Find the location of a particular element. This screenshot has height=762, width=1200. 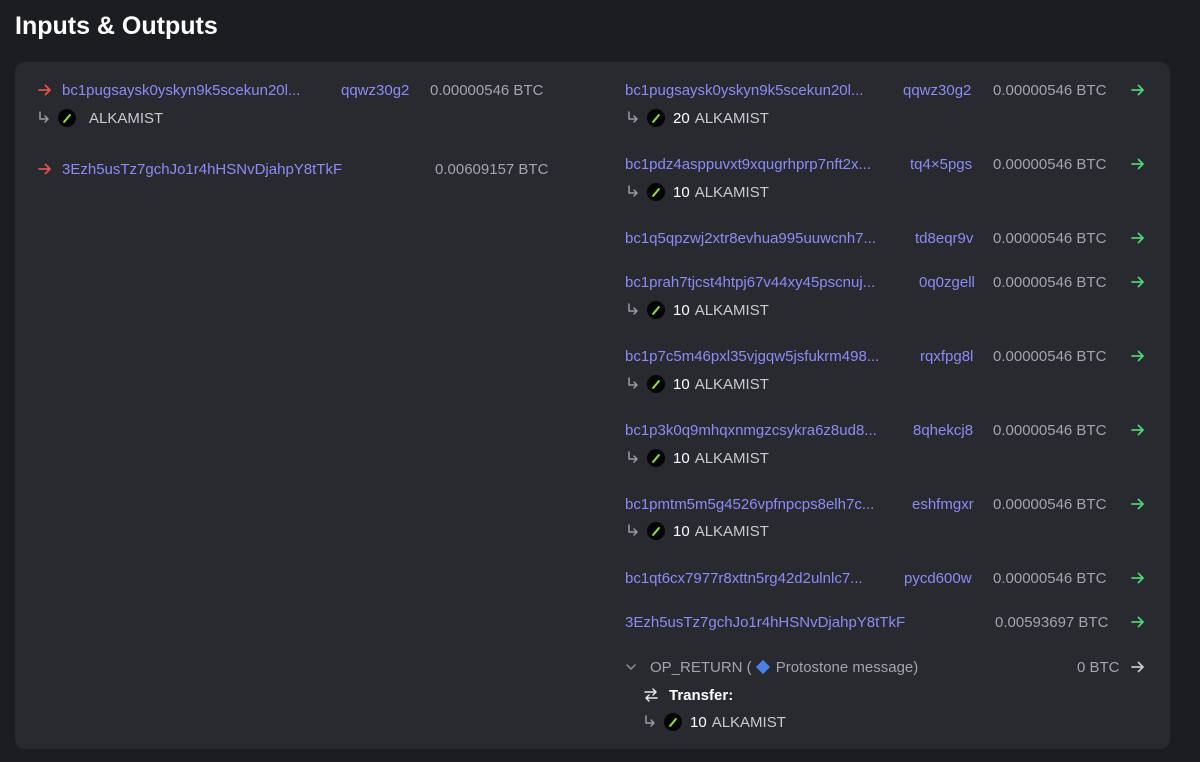

output-address-tail: rqxfpg8l is located at coordinates (946, 356).